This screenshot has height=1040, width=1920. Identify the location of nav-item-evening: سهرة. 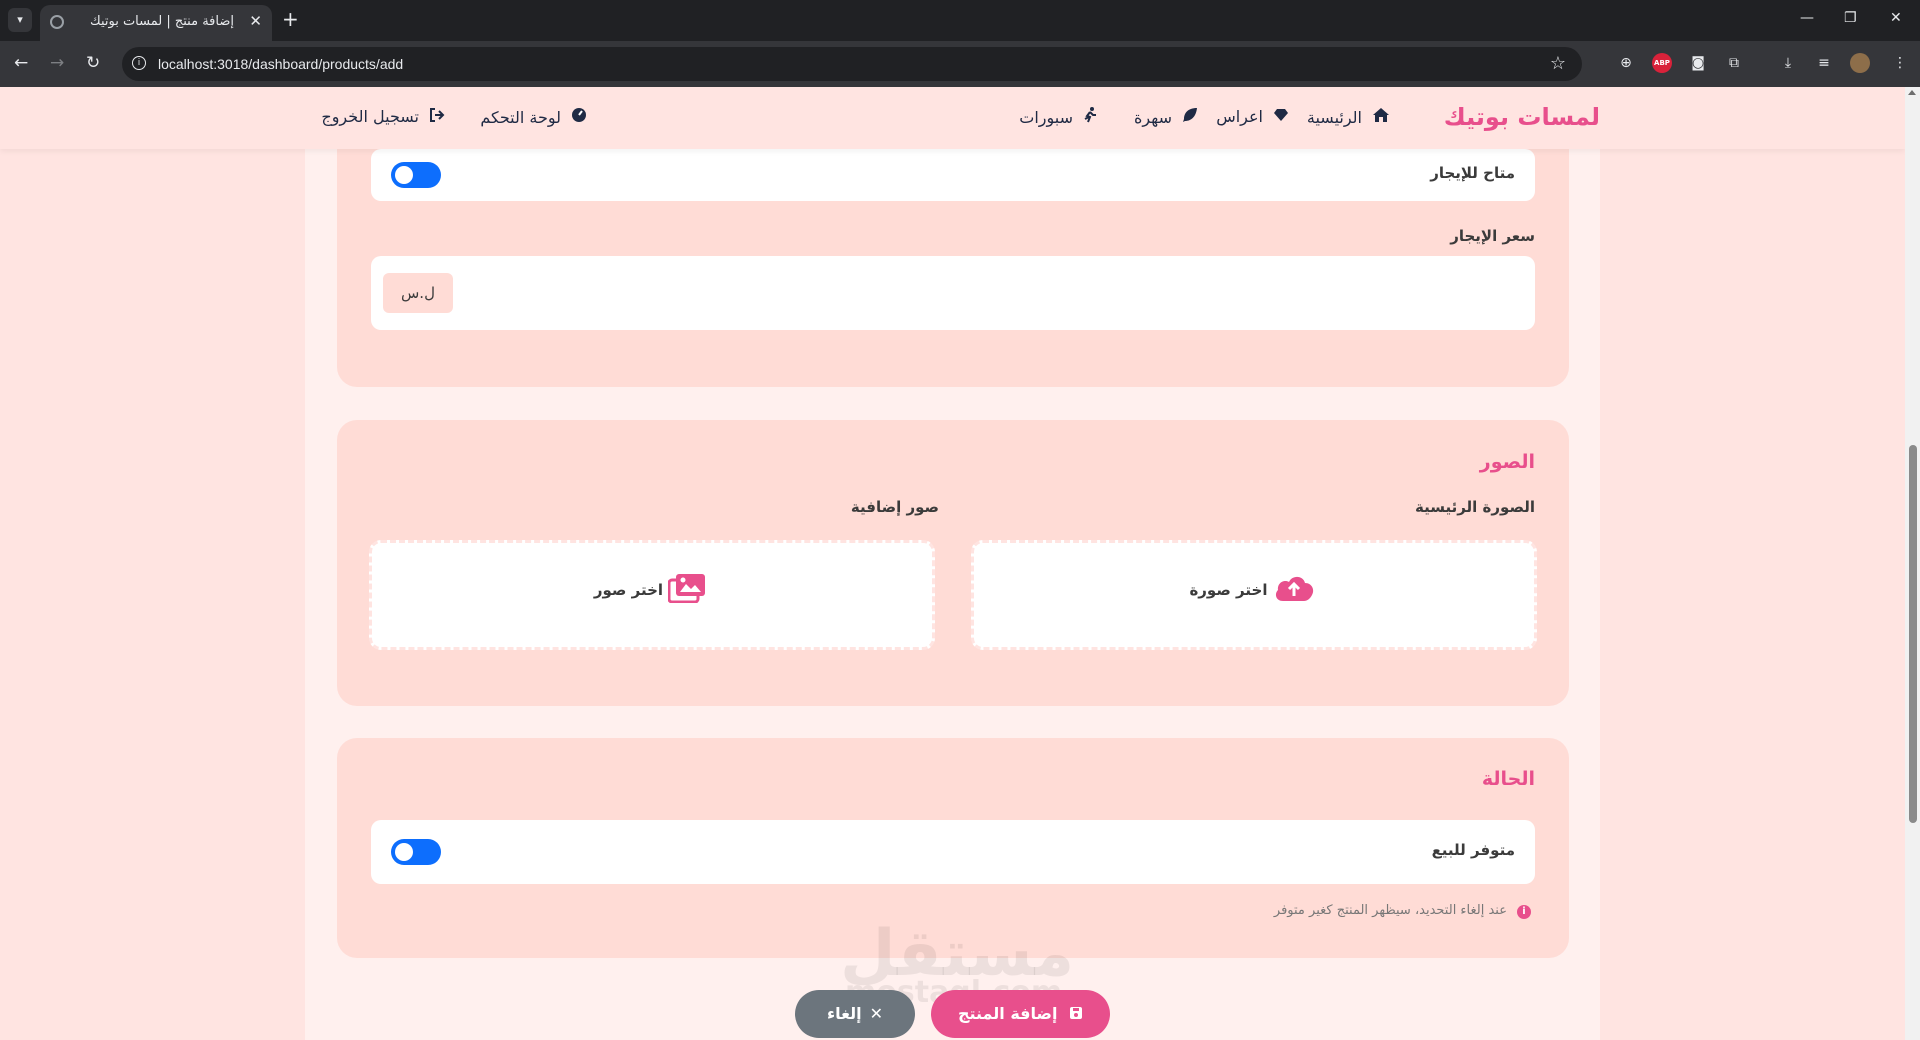
(1166, 117).